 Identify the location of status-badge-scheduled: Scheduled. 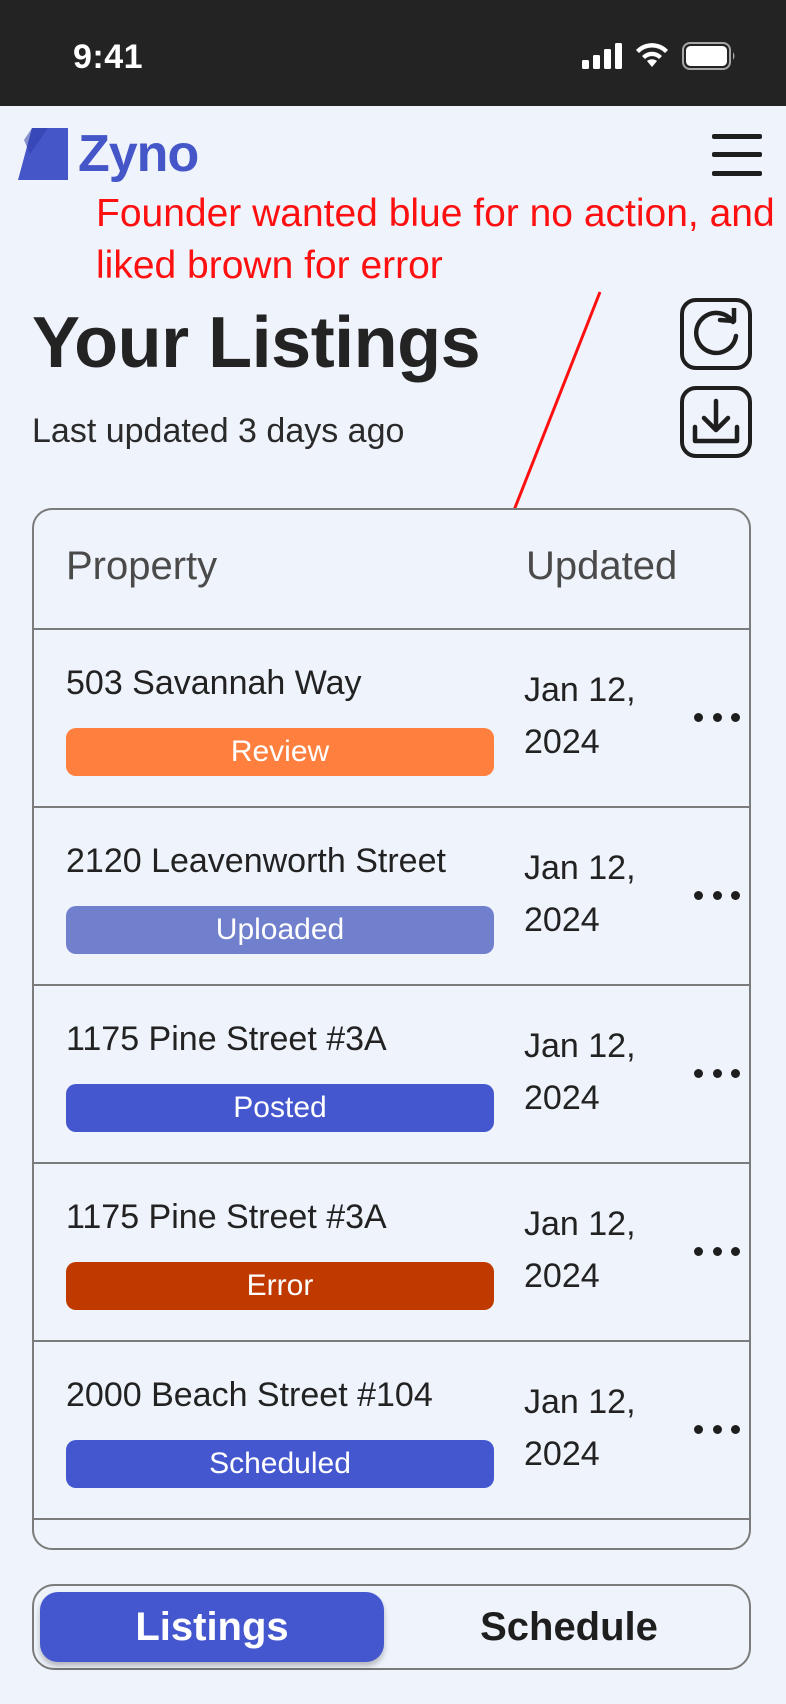
(280, 1464).